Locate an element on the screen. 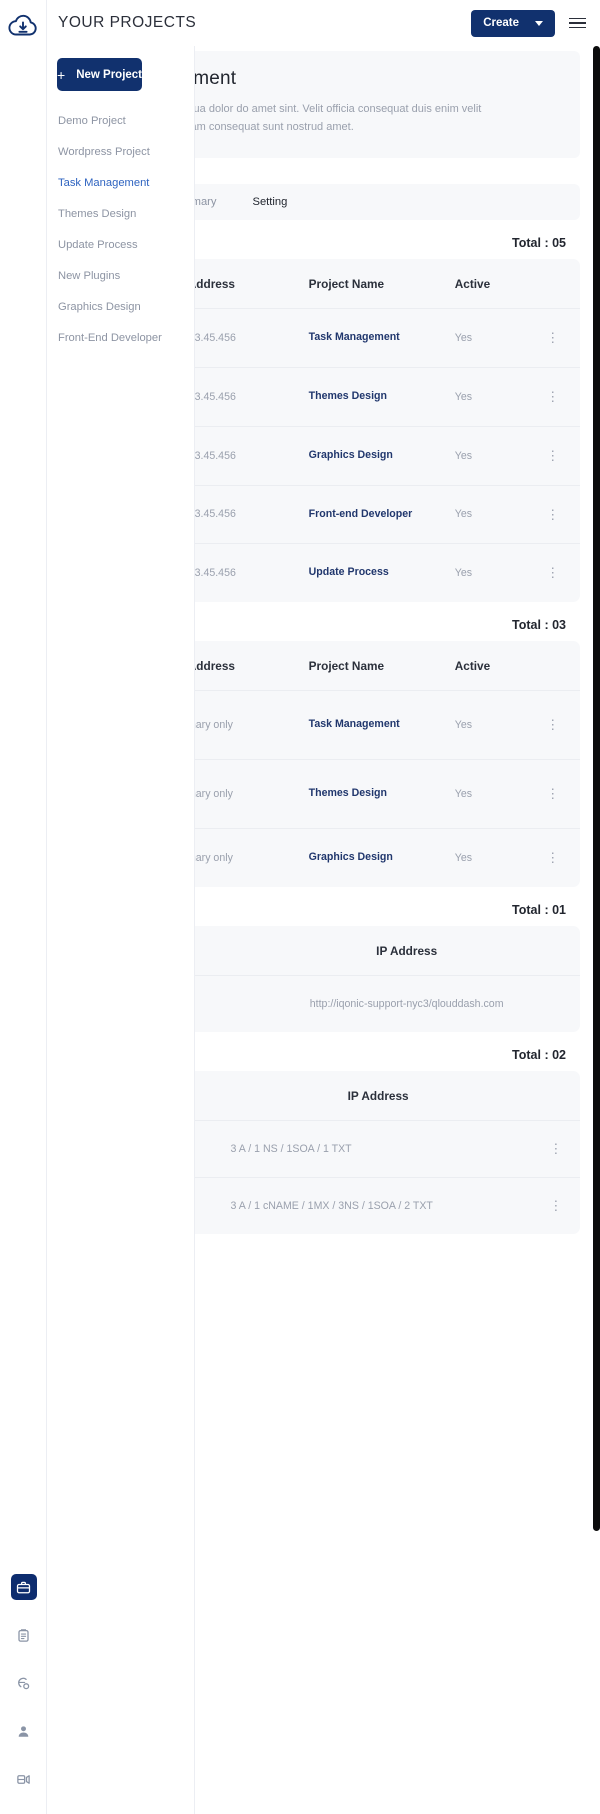 The height and width of the screenshot is (1814, 600). create-button: Create is located at coordinates (513, 23).